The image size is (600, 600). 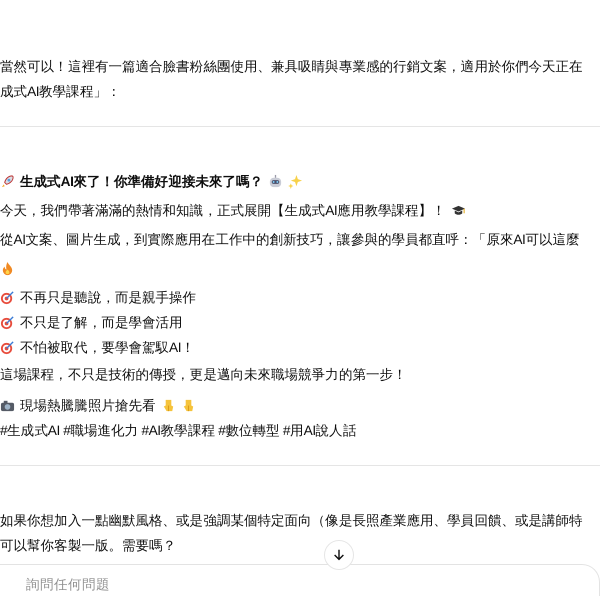 I want to click on robot-icon, so click(x=276, y=181).